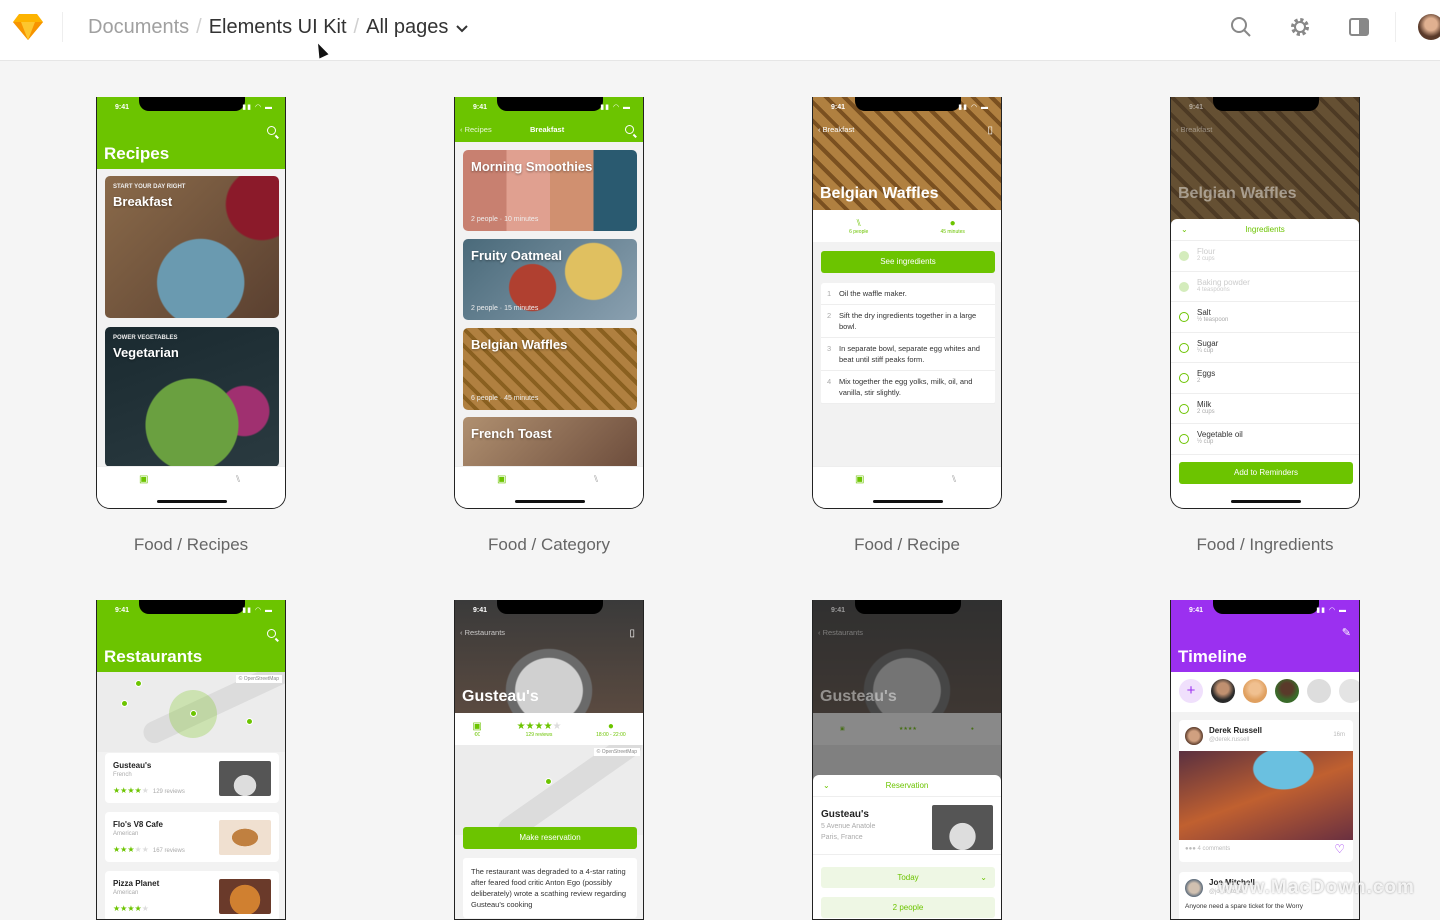 Image resolution: width=1440 pixels, height=920 pixels. Describe the element at coordinates (539, 734) in the screenshot. I see `reviews-value: 129 reviews` at that location.